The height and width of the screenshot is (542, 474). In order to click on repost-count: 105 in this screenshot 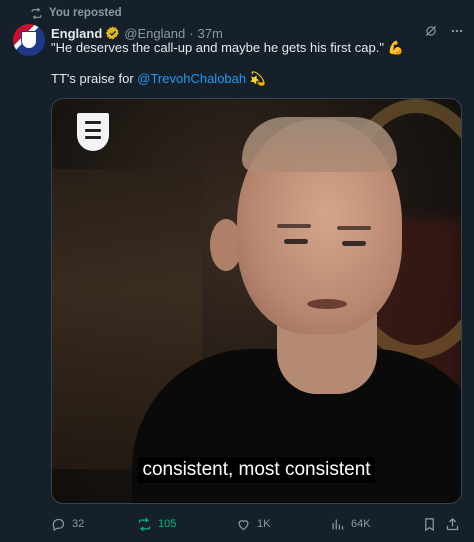, I will do `click(167, 524)`.